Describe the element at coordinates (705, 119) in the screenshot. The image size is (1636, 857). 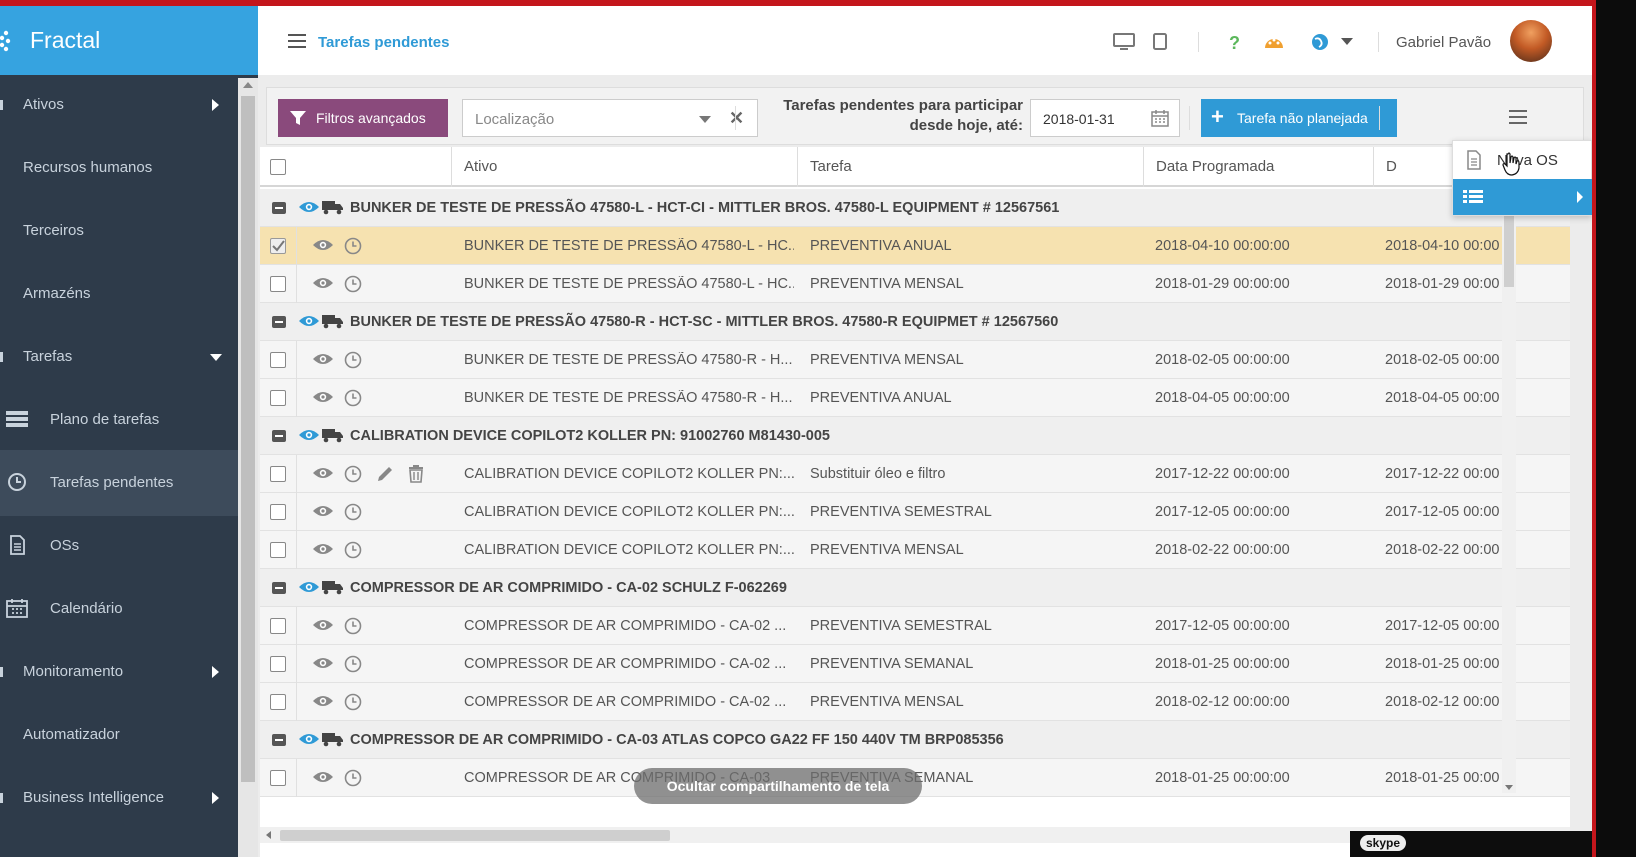
I see `chevron-down-icon` at that location.